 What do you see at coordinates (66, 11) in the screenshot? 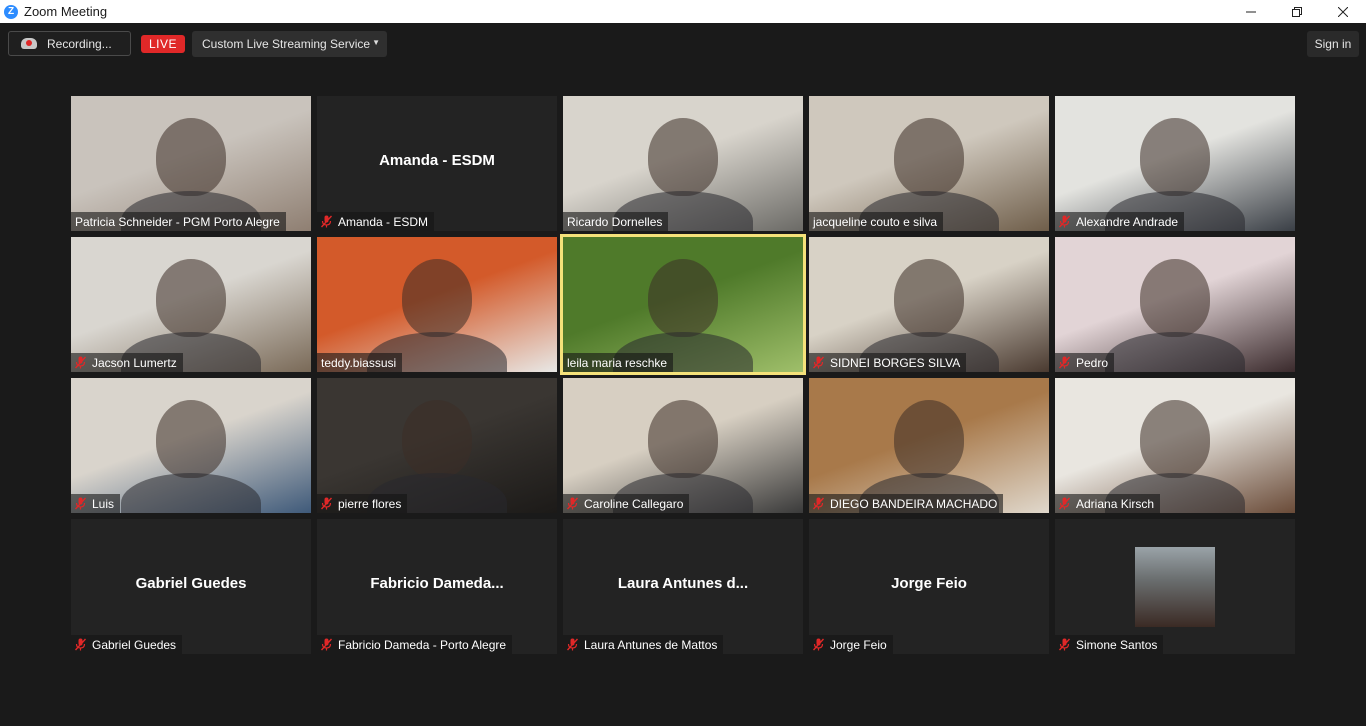
I see `window-title: Zoom Meeting` at bounding box center [66, 11].